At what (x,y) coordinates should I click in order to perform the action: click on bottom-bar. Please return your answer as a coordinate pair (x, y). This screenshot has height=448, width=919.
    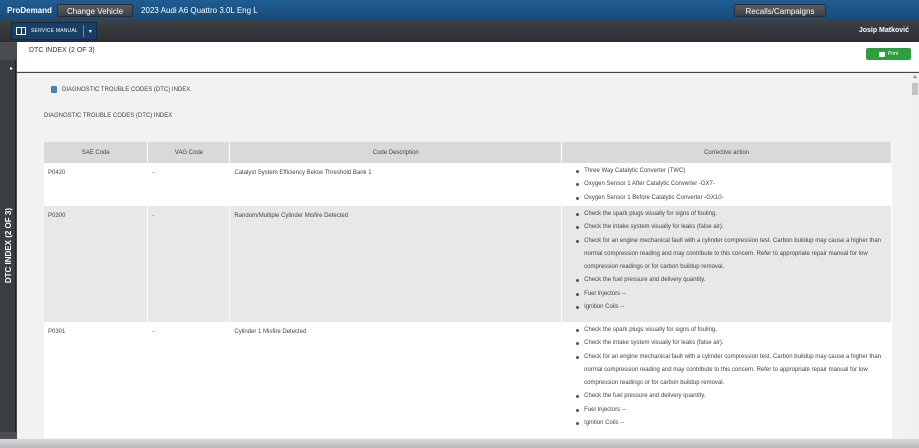
    Looking at the image, I should click on (459, 443).